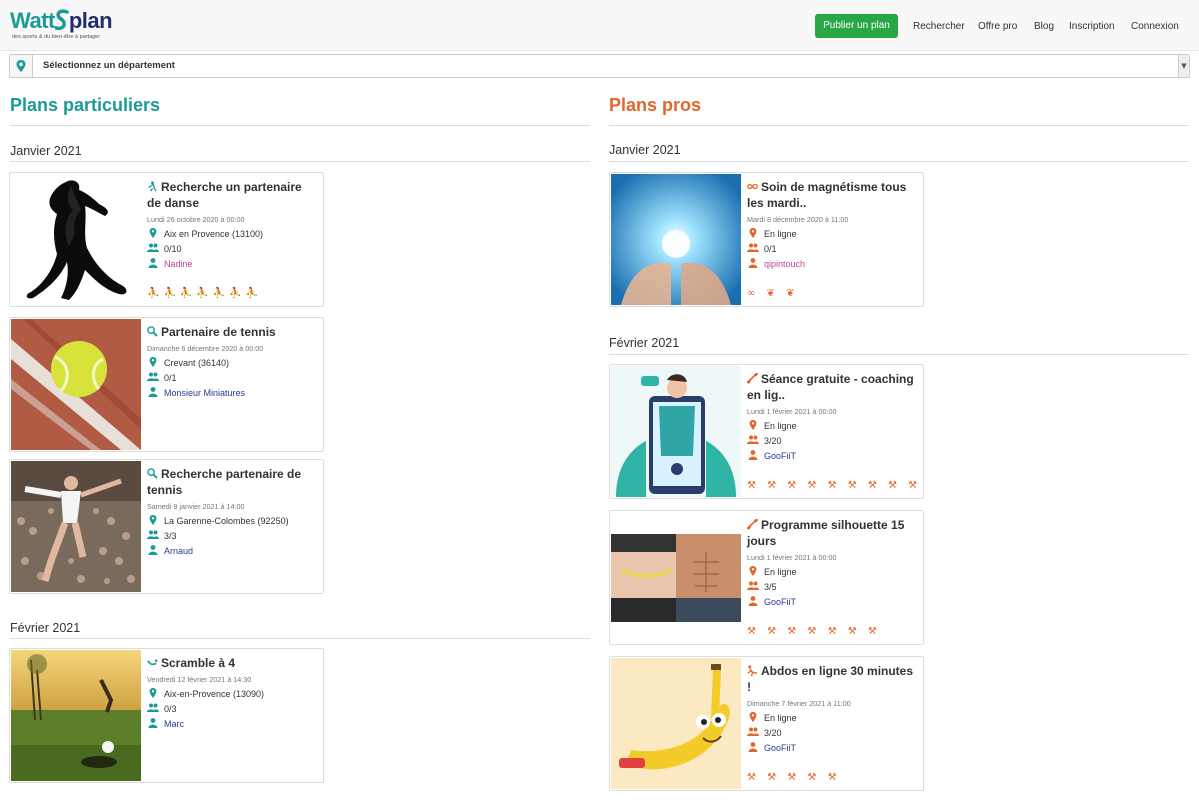 The width and height of the screenshot is (1199, 800). What do you see at coordinates (61, 21) in the screenshot?
I see `logo-wordmark: Watt plan` at bounding box center [61, 21].